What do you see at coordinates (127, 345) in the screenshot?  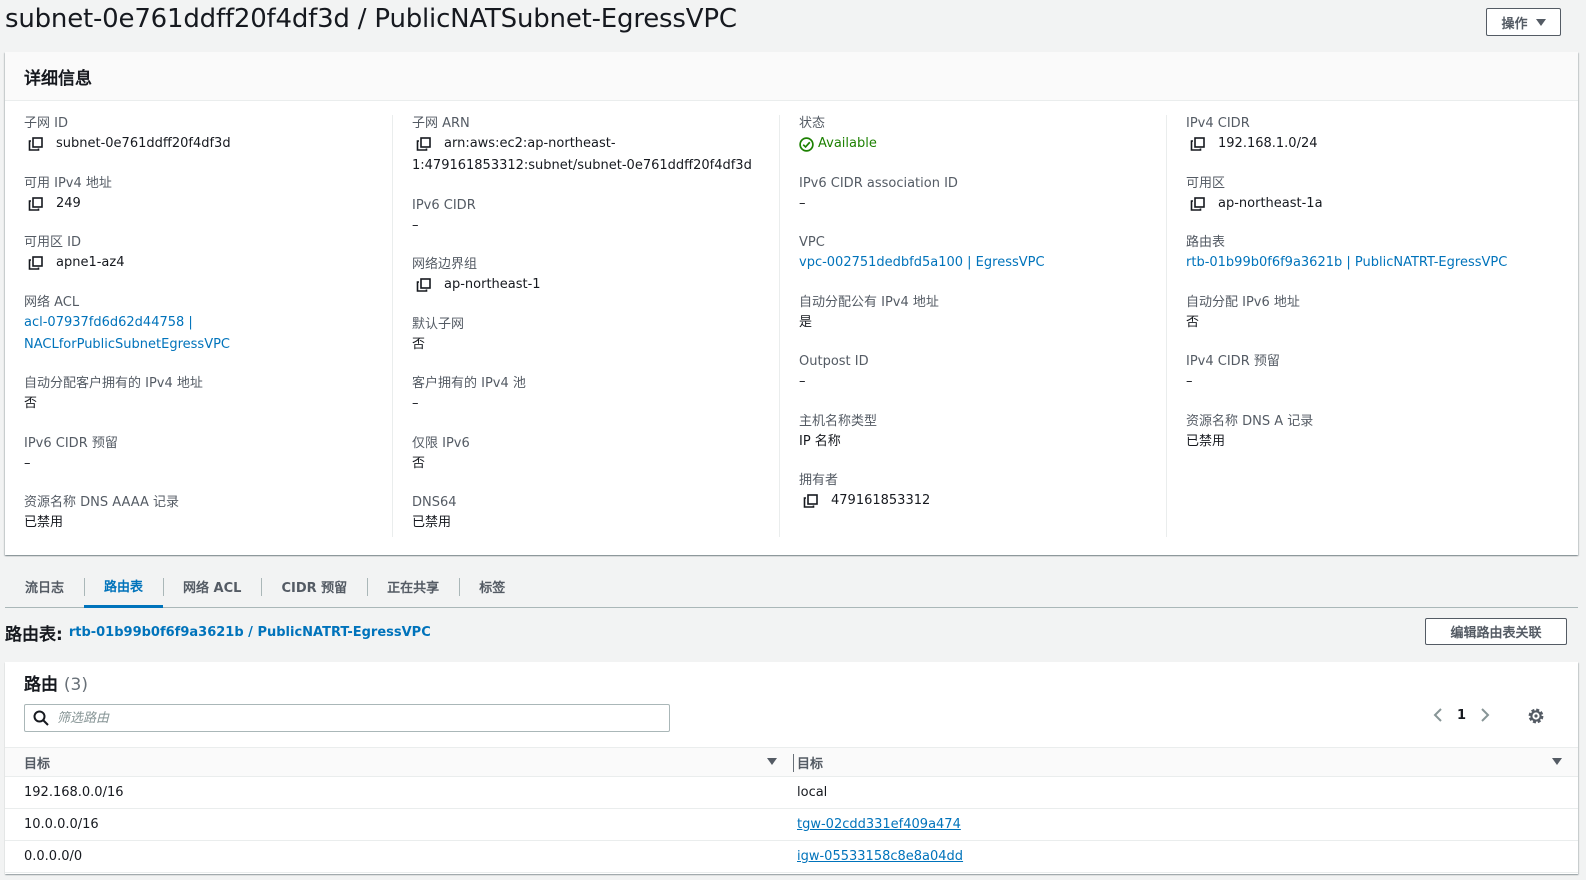 I see `detail-link-continued: NACLforPublicSubnetEgressVPC` at bounding box center [127, 345].